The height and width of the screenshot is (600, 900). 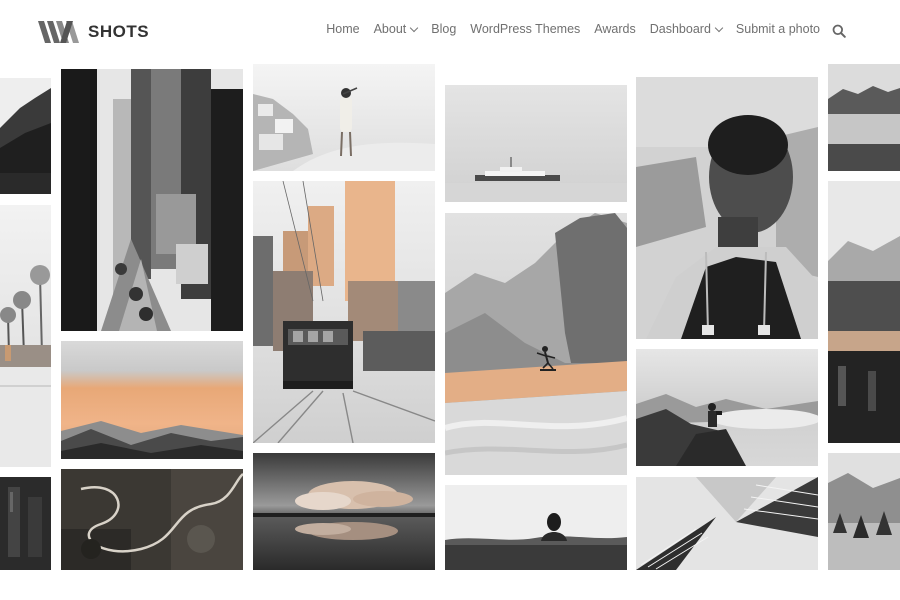 I want to click on photo-city-skyscrapers, so click(x=152, y=200).